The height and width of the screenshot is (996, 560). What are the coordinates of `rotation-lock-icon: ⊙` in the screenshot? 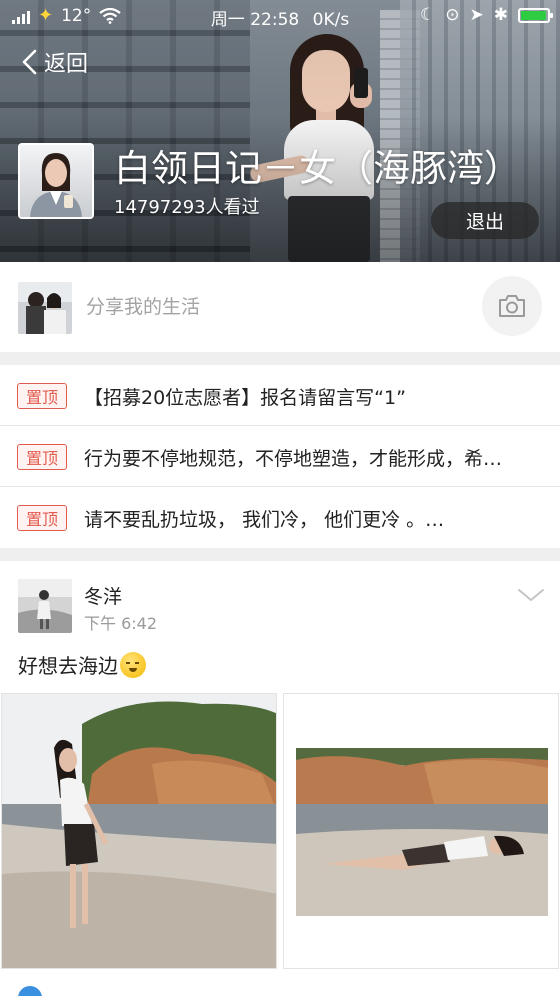 It's located at (452, 15).